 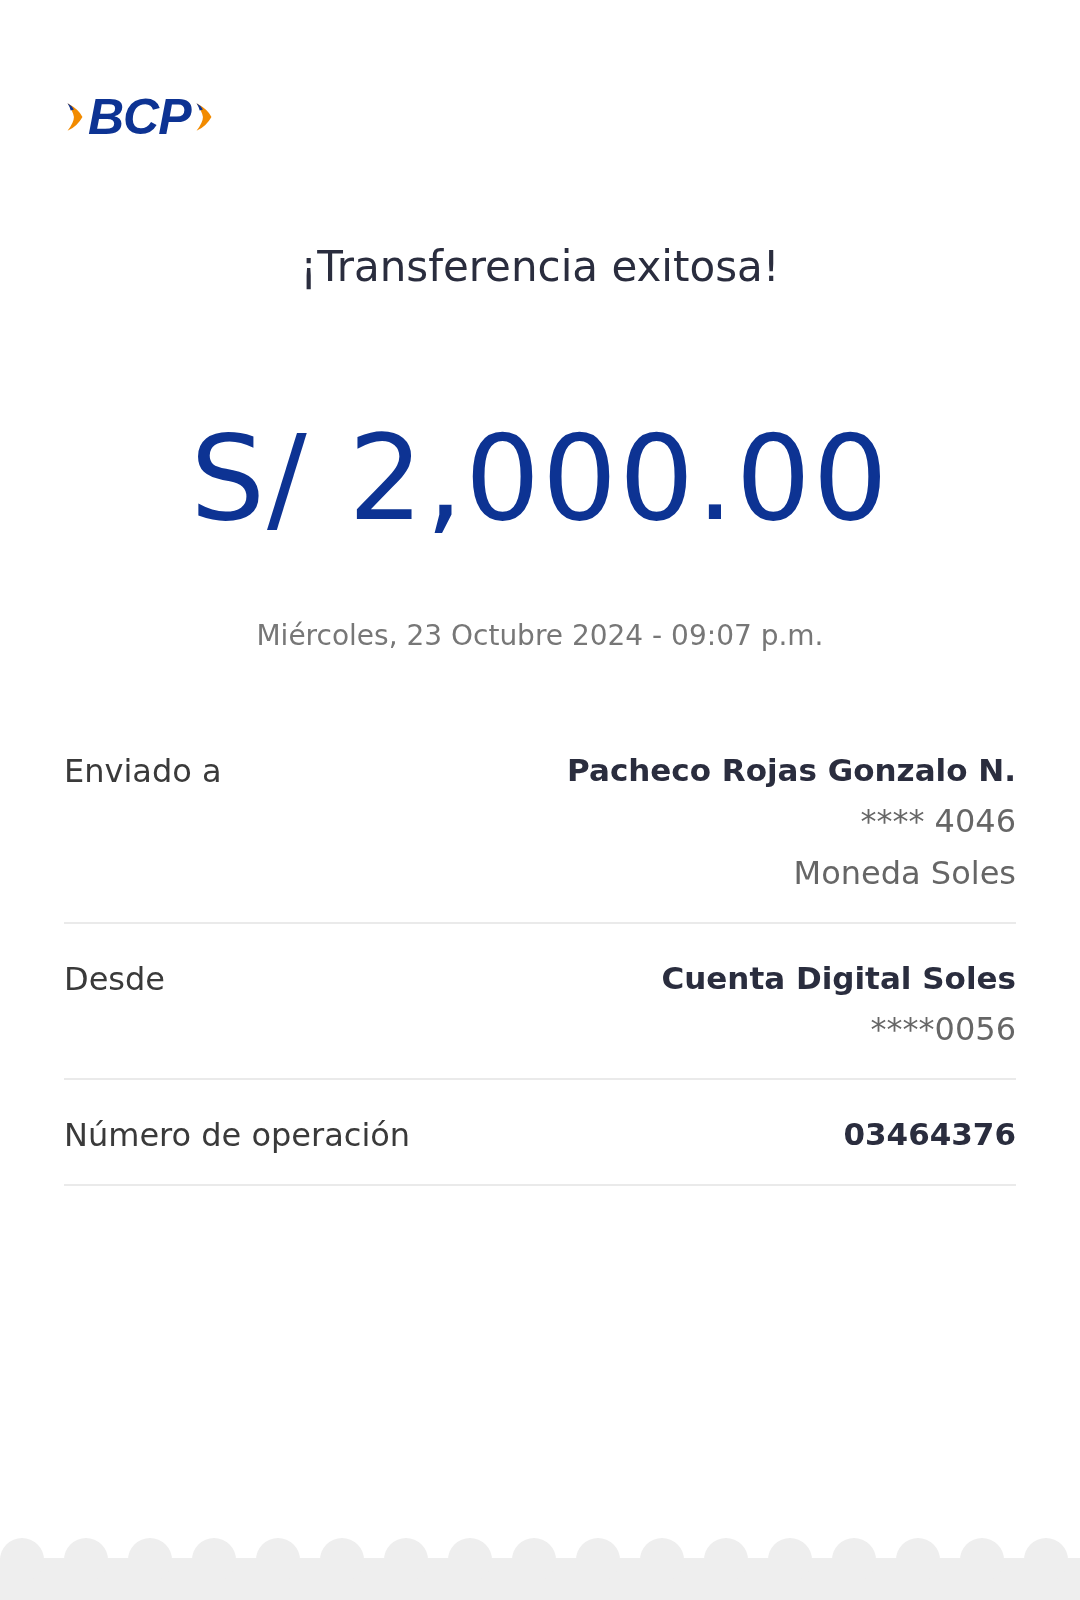 I want to click on detail-value: Moneda Soles, so click(x=904, y=873).